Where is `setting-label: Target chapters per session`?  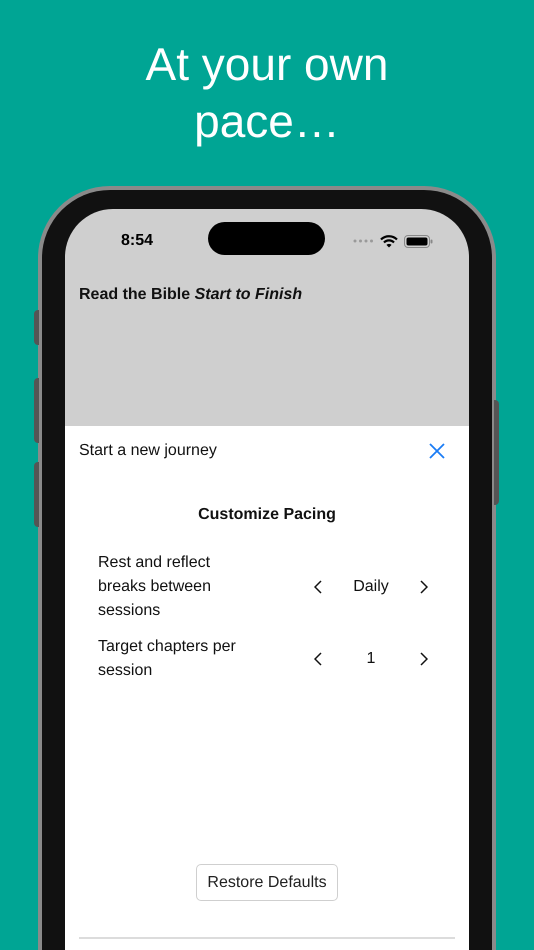 setting-label: Target chapters per session is located at coordinates (167, 659).